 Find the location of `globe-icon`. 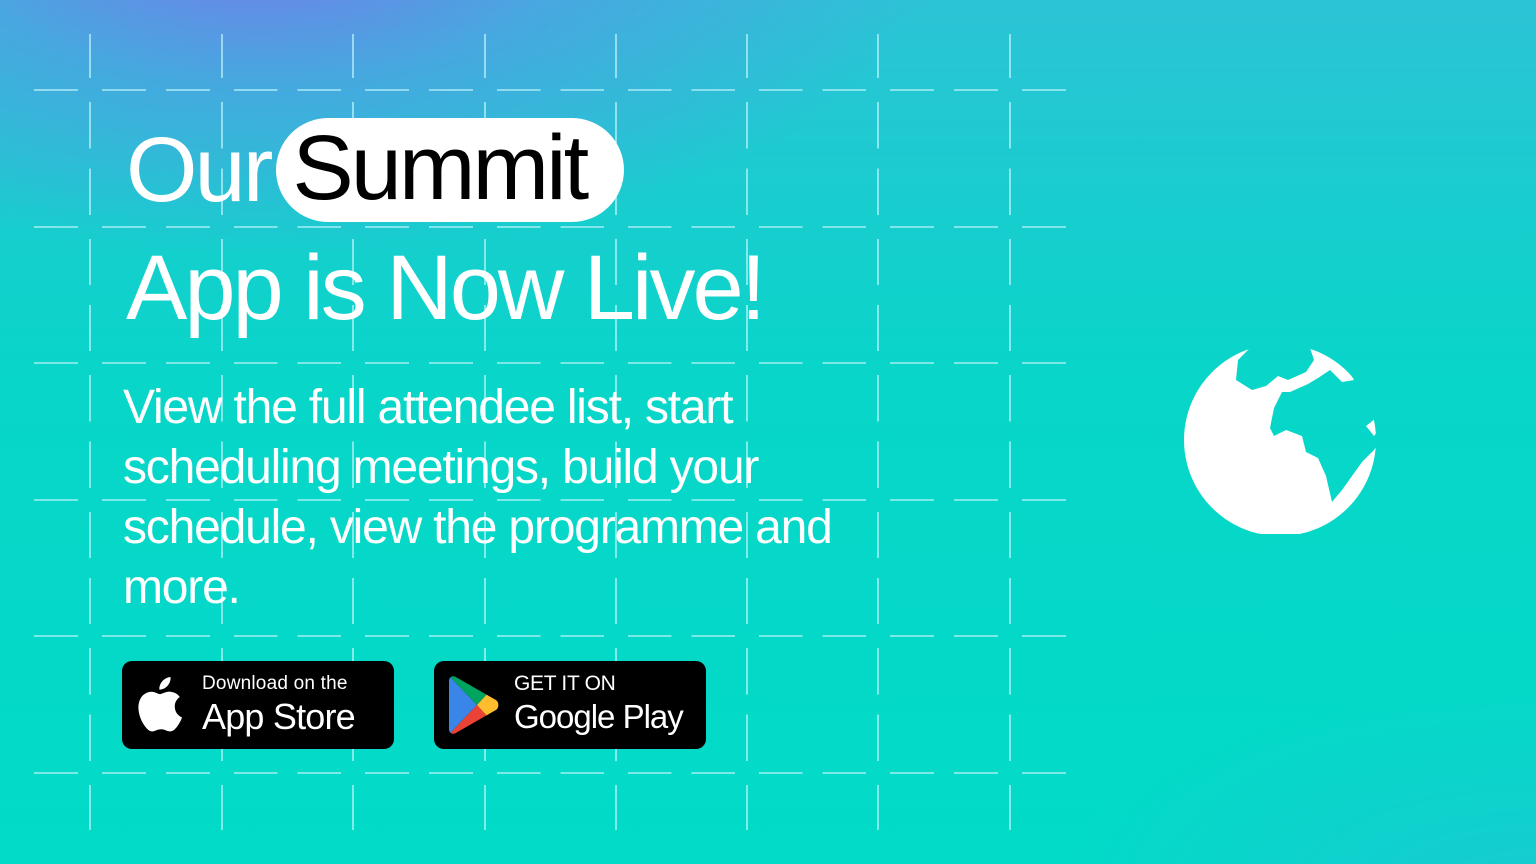

globe-icon is located at coordinates (1280, 439).